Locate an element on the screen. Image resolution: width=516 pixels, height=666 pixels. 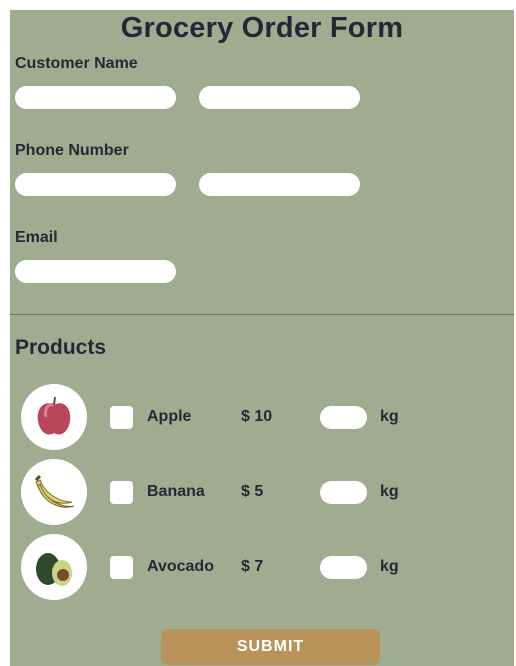
apple-icon is located at coordinates (54, 417).